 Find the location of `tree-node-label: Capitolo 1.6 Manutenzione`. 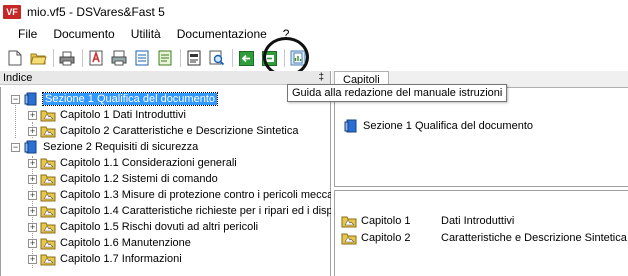

tree-node-label: Capitolo 1.6 Manutenzione is located at coordinates (125, 243).